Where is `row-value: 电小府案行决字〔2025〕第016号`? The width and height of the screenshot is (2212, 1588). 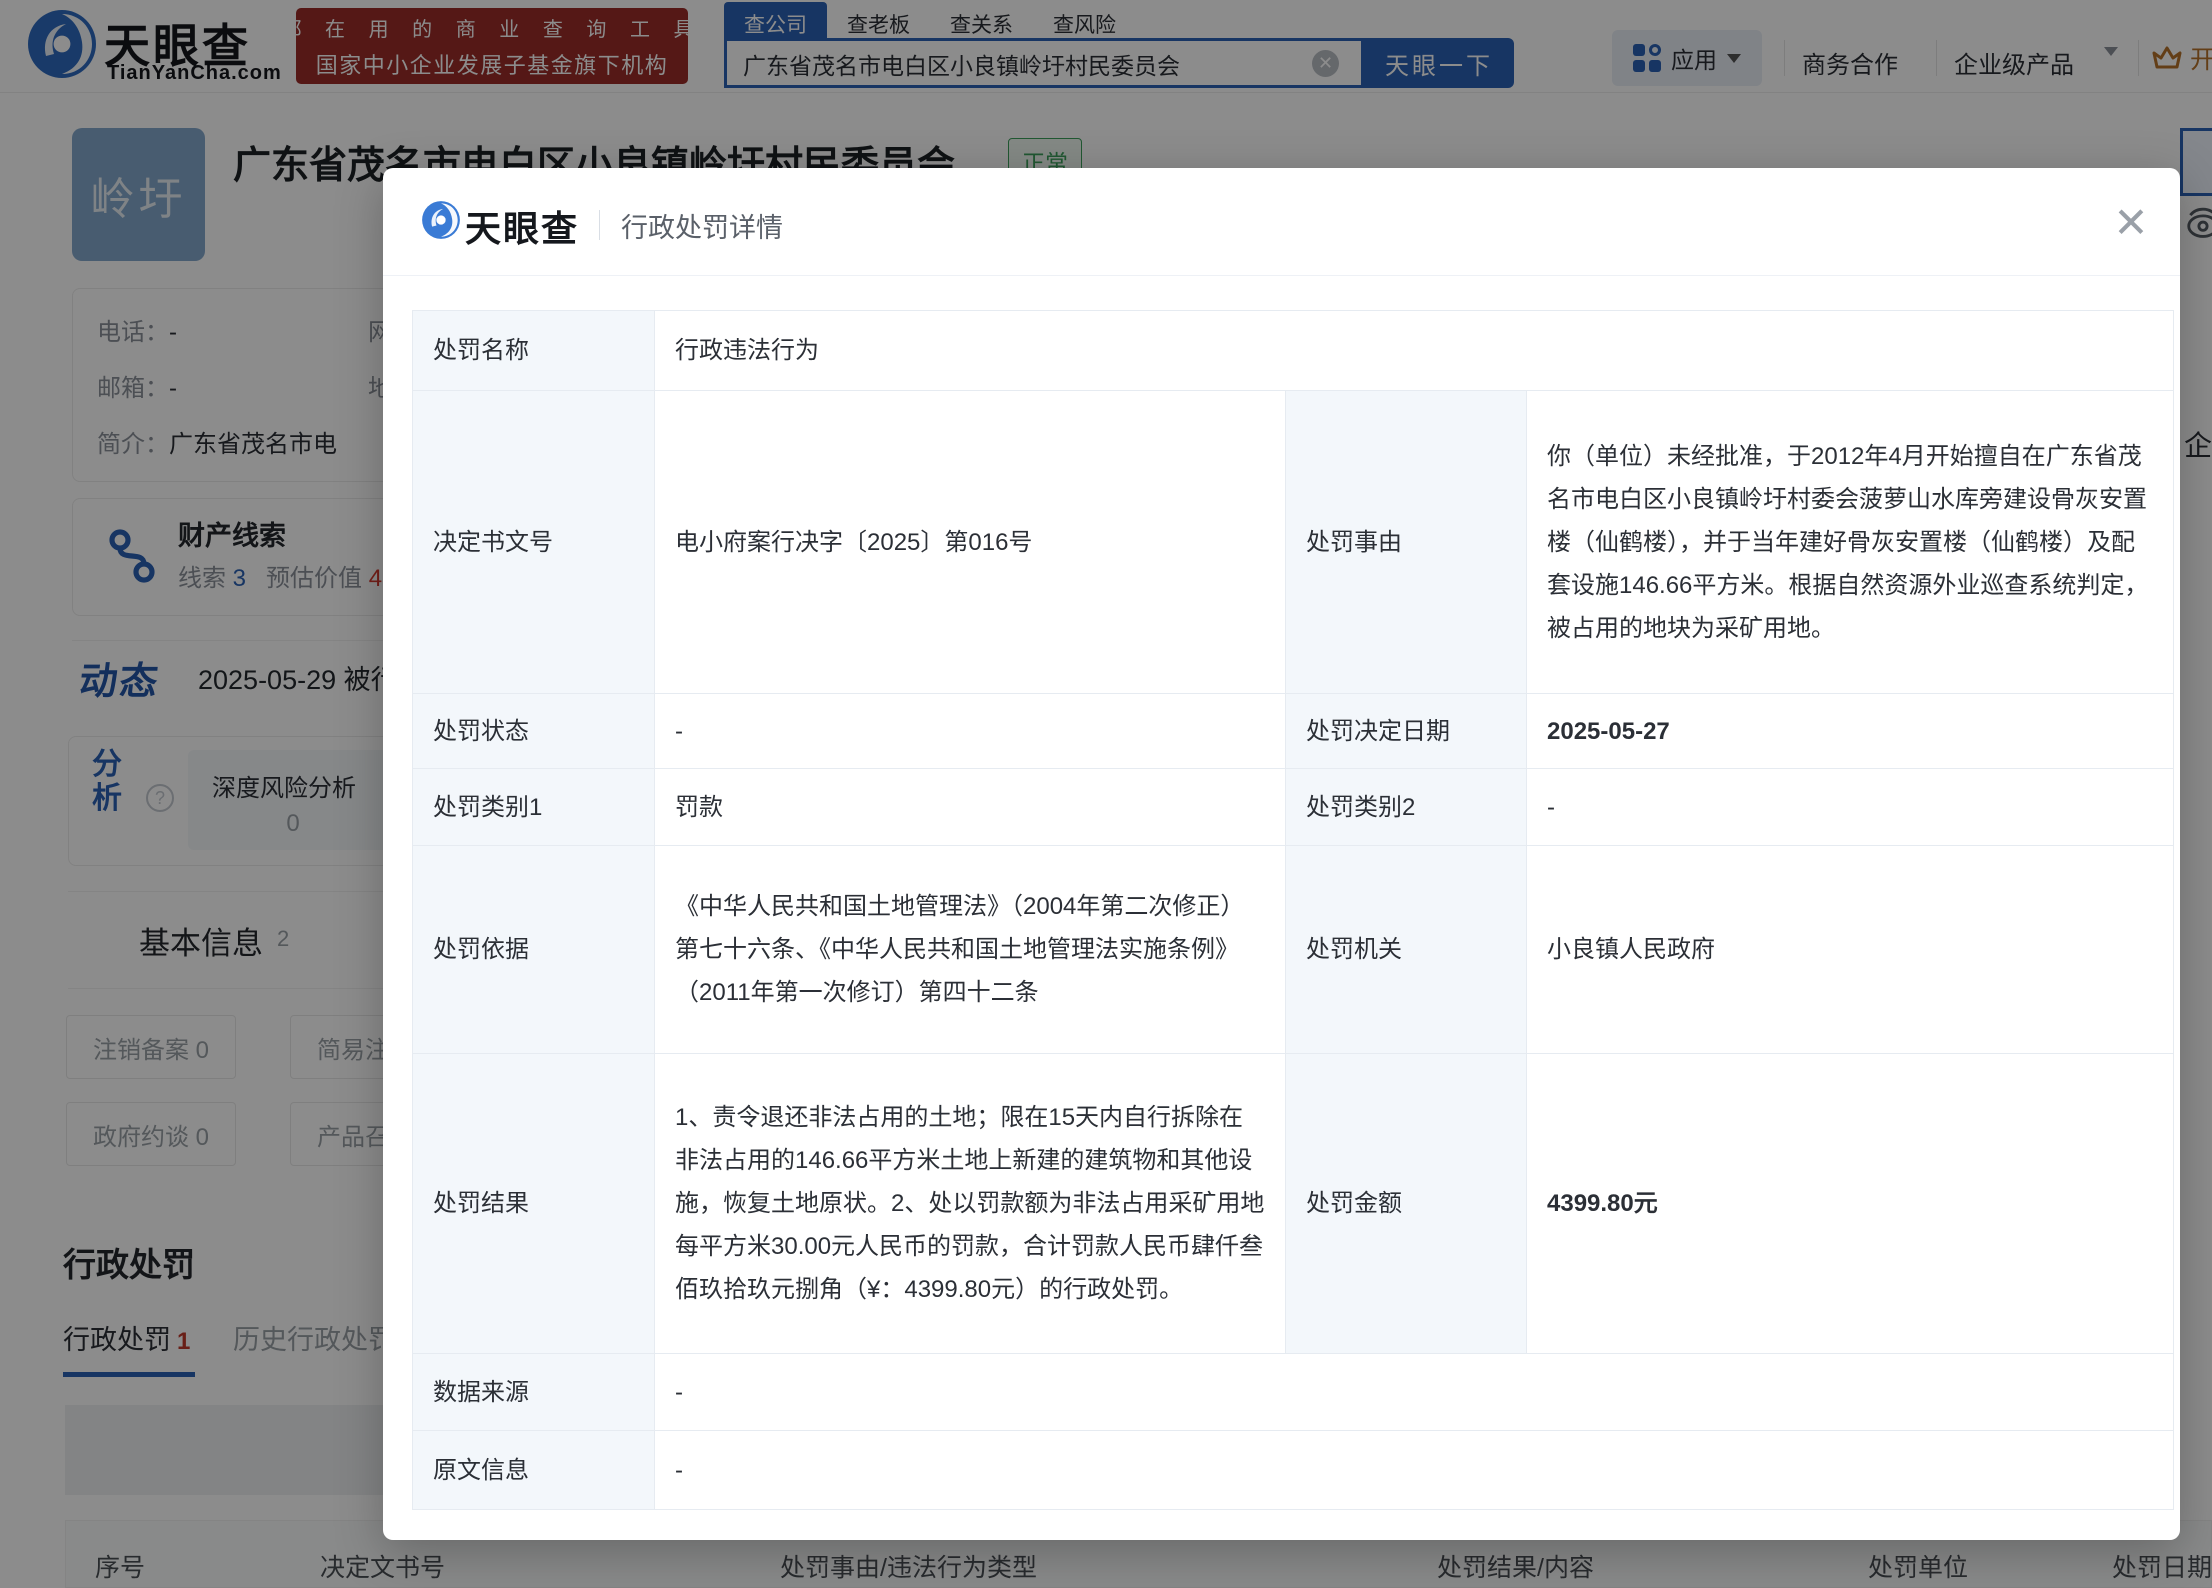 row-value: 电小府案行决字〔2025〕第016号 is located at coordinates (970, 542).